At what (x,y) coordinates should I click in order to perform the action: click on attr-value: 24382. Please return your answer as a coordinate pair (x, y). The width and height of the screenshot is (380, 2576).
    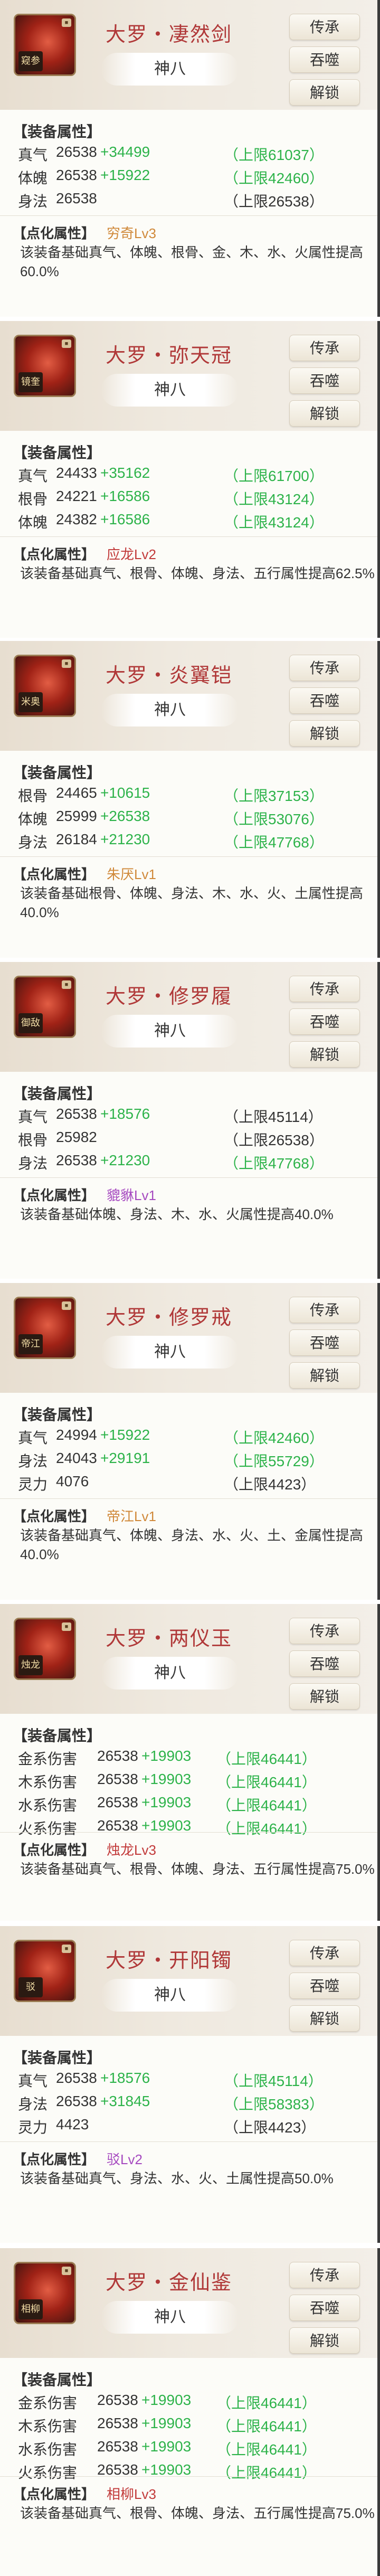
    Looking at the image, I should click on (76, 519).